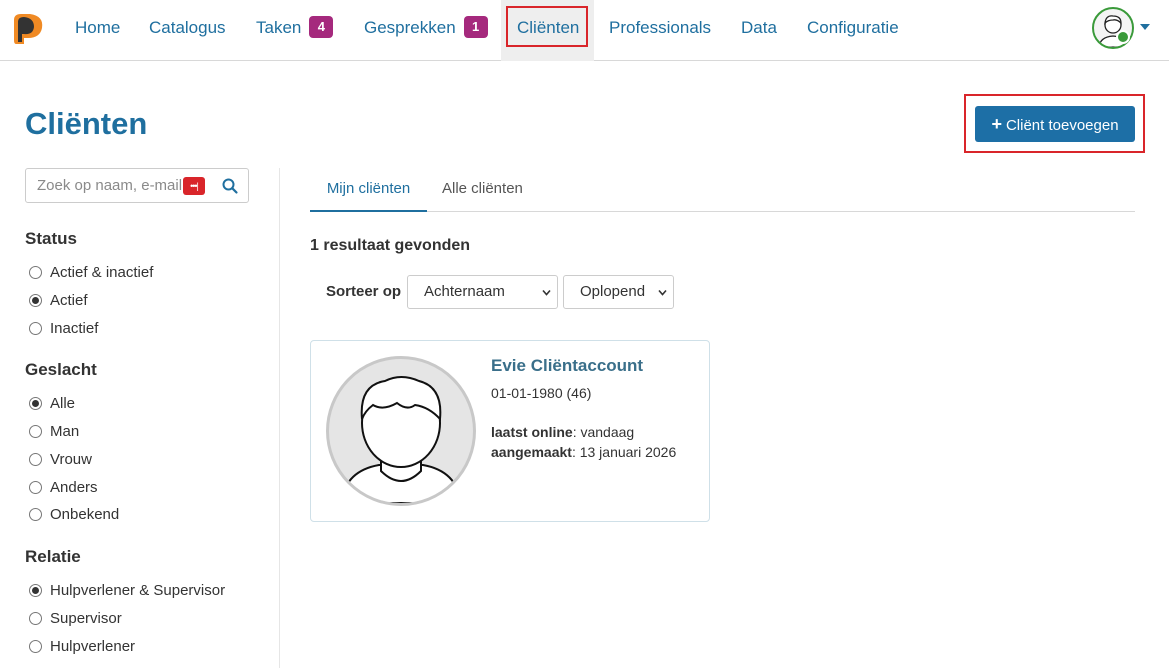 Image resolution: width=1169 pixels, height=668 pixels. I want to click on nav-catalogus: Catalogus, so click(187, 30).